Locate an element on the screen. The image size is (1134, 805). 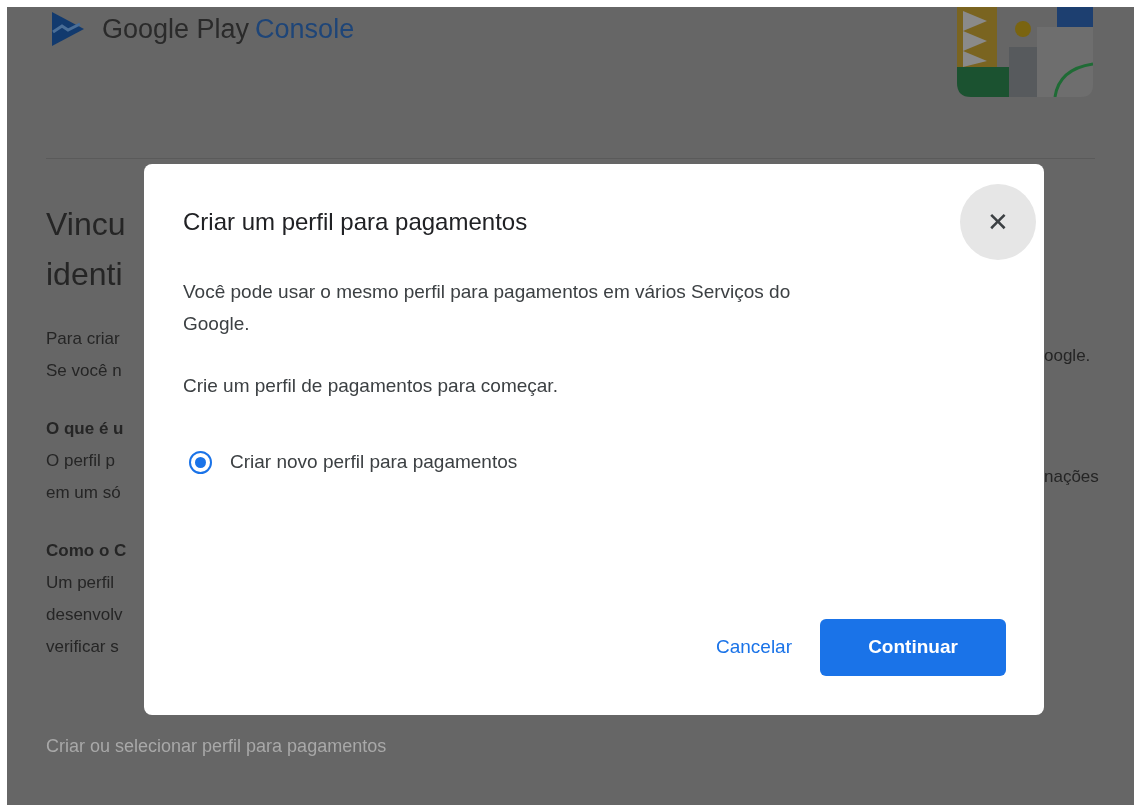
radio-option: Criar novo perfil para pagamentos is located at coordinates (597, 462).